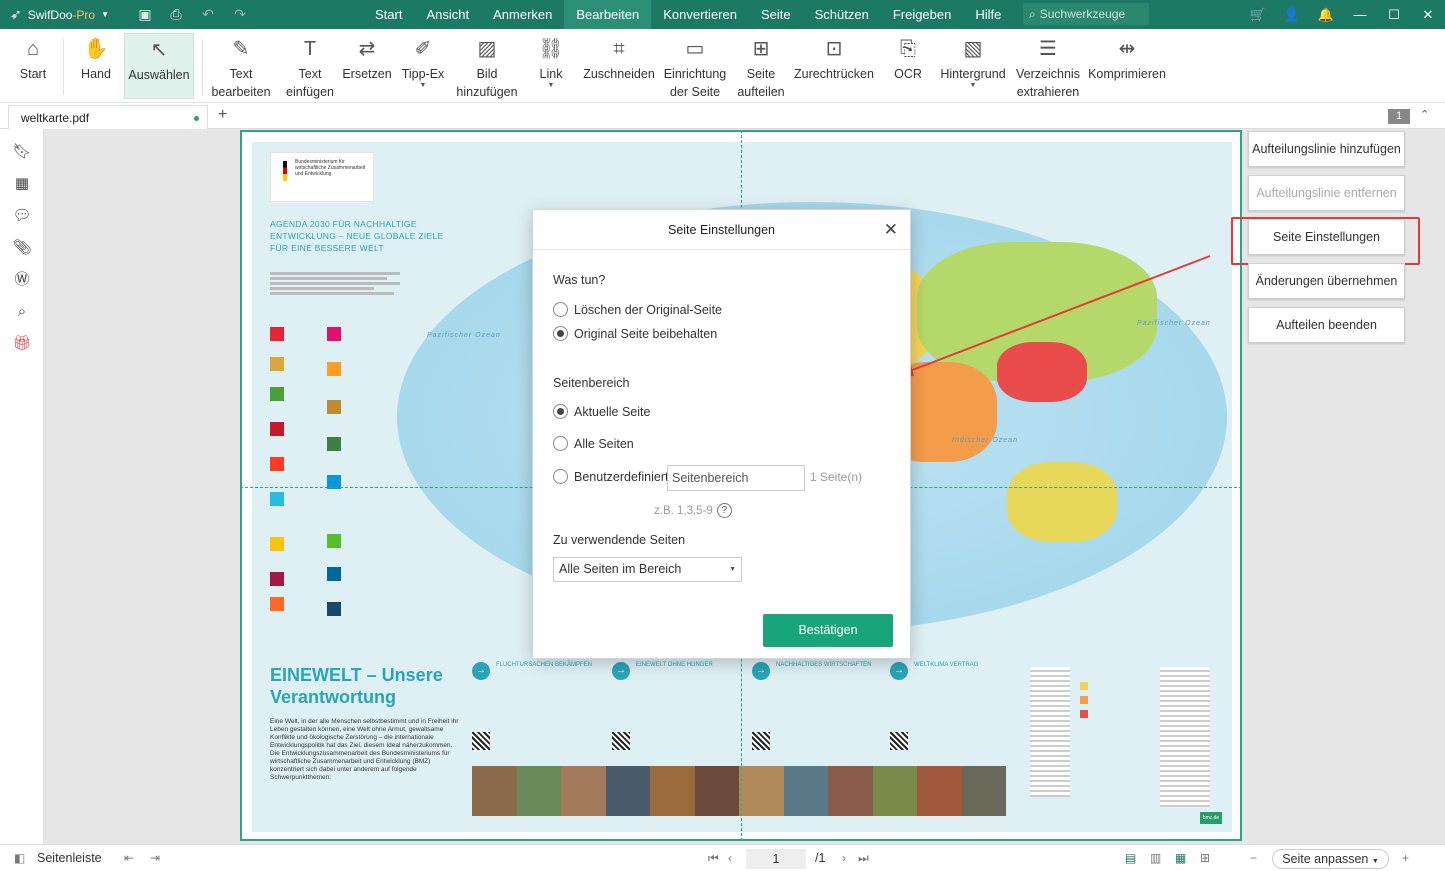 Image resolution: width=1445 pixels, height=871 pixels. What do you see at coordinates (50, 14) in the screenshot?
I see `app-name: SwifDoo` at bounding box center [50, 14].